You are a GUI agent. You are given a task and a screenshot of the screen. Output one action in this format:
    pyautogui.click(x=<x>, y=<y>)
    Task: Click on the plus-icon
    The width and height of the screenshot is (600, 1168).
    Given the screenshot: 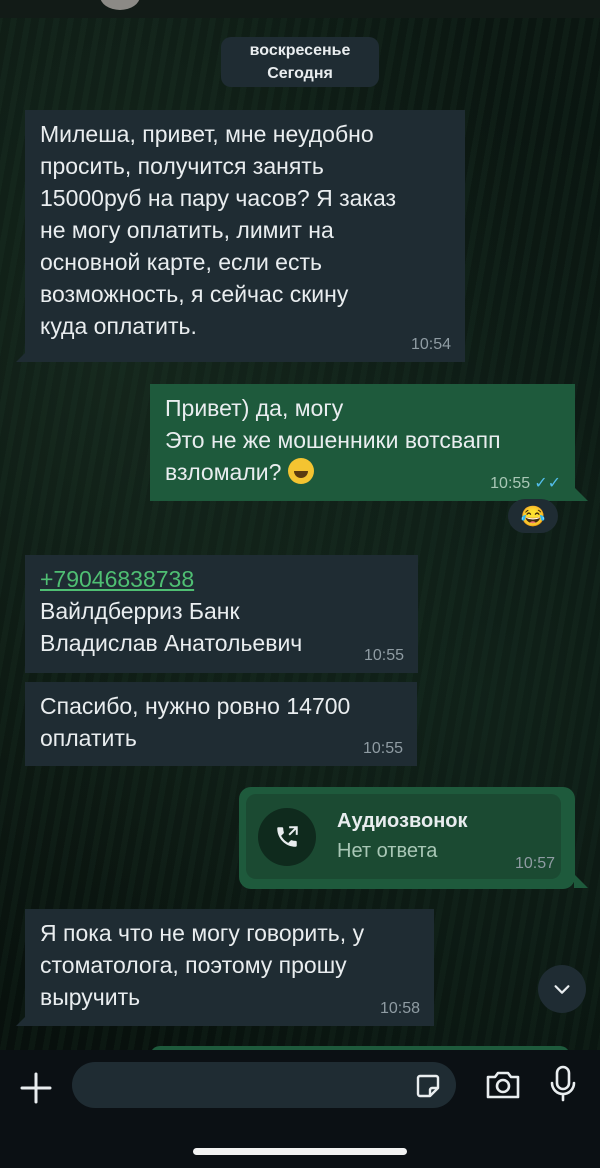 What is the action you would take?
    pyautogui.click(x=36, y=1088)
    